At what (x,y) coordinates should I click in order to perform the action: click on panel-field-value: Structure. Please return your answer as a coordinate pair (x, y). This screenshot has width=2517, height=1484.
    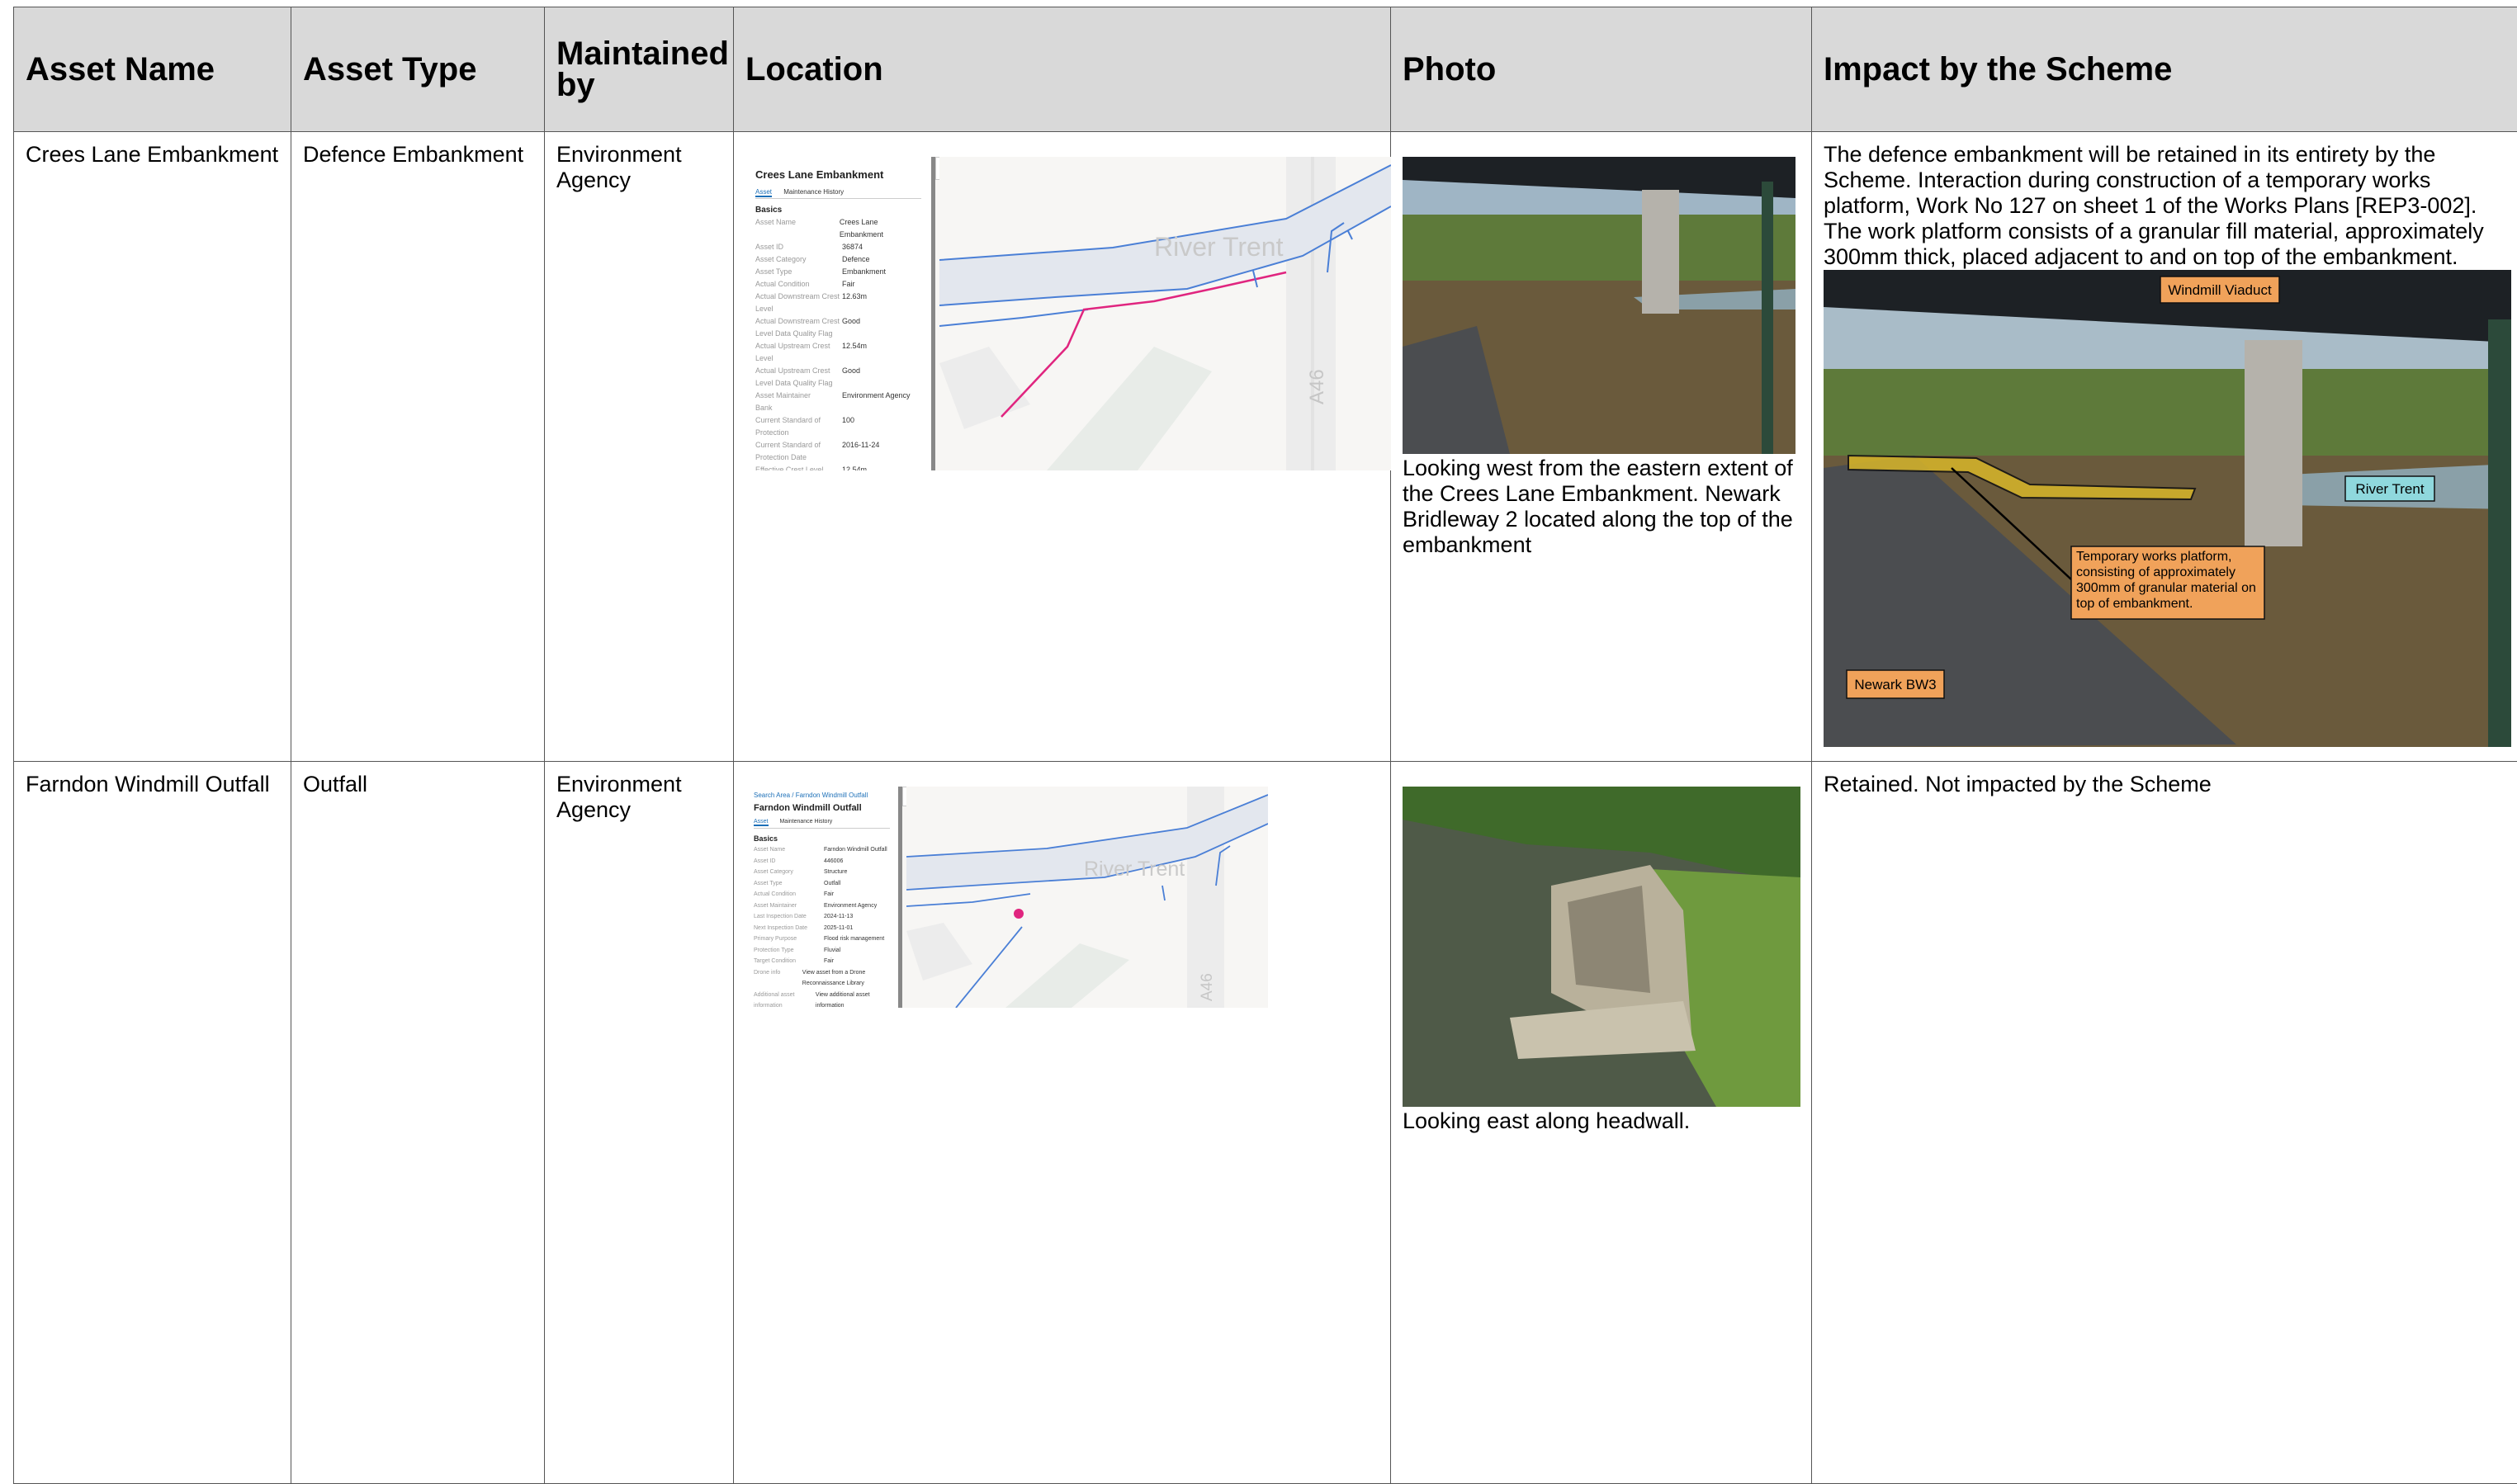
    Looking at the image, I should click on (835, 872).